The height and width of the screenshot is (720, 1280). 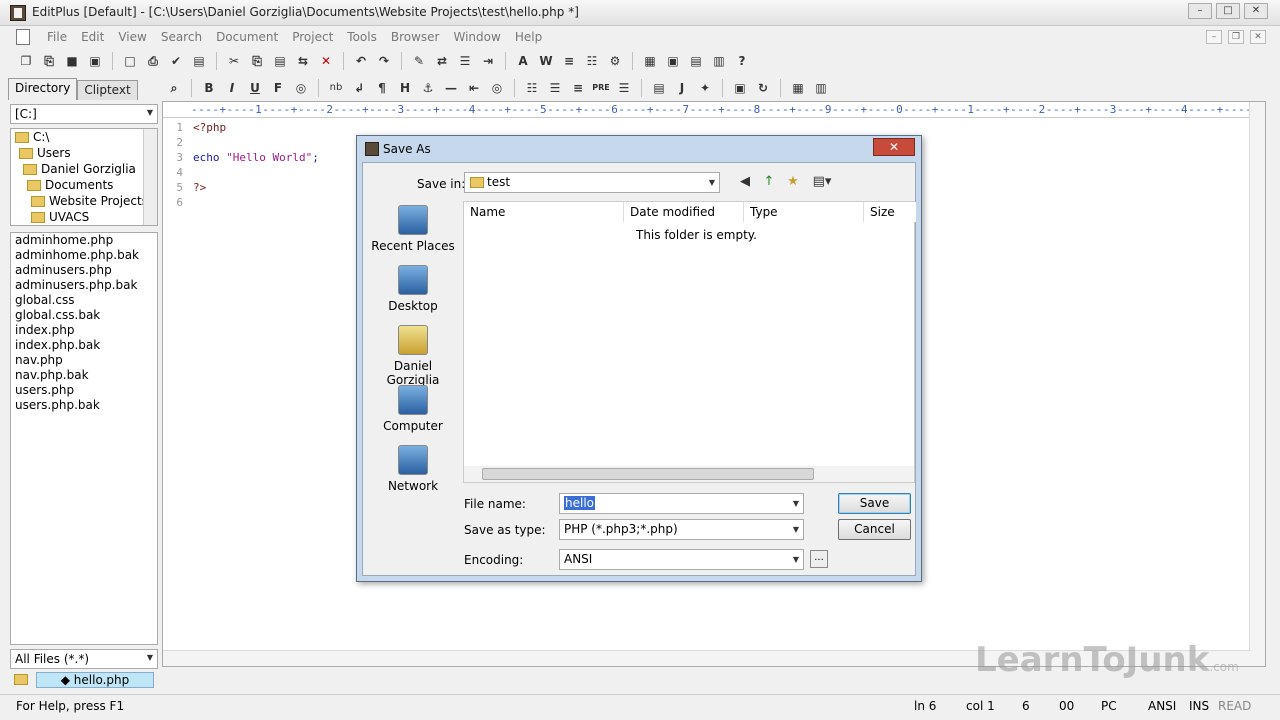 I want to click on save-in-select: test ▼, so click(x=592, y=182).